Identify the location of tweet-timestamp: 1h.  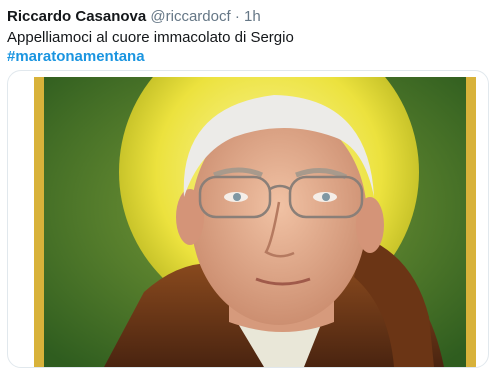
(252, 16).